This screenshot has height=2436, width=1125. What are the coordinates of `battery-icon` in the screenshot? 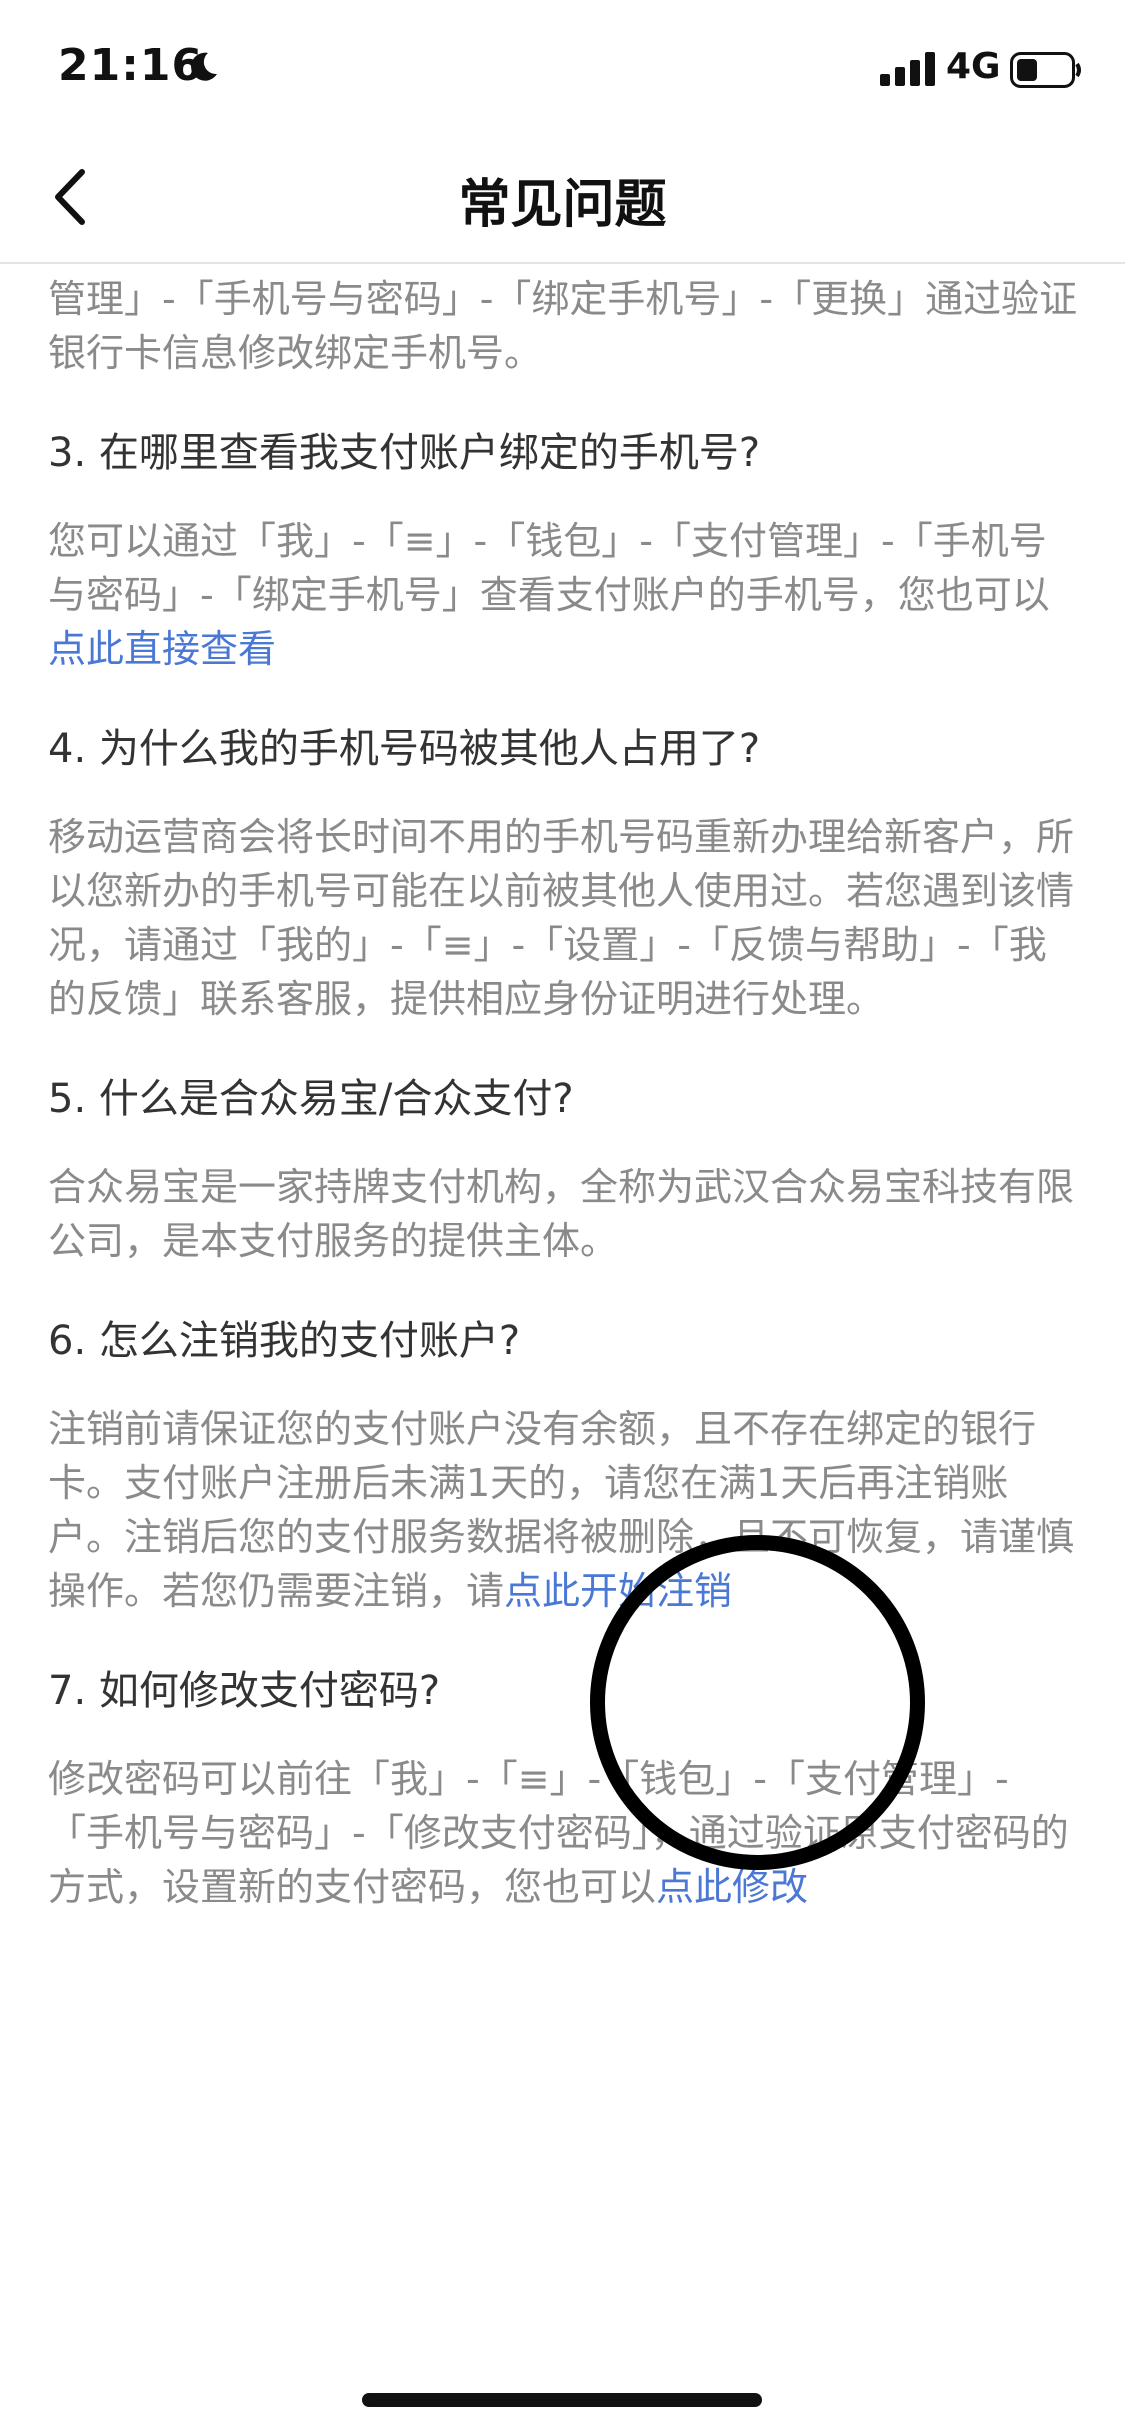 It's located at (1045, 70).